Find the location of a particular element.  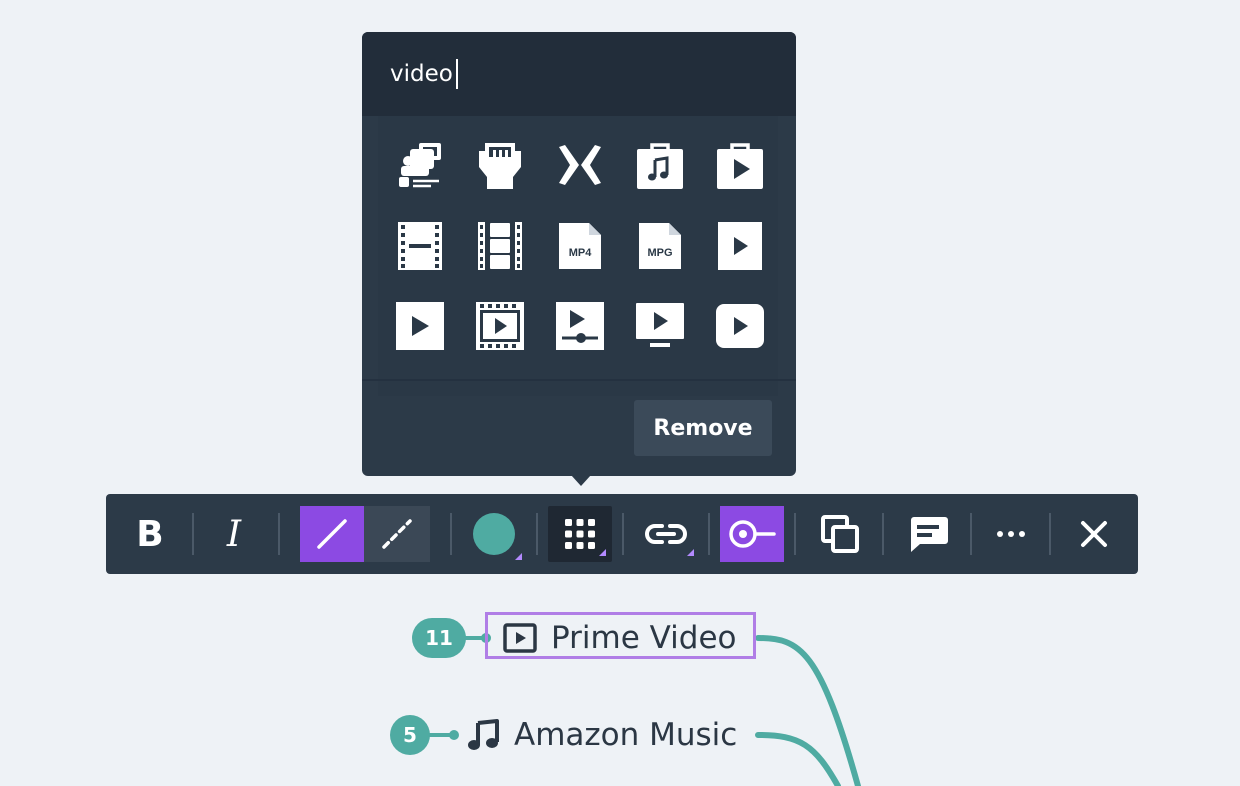

hdmi-port-icon is located at coordinates (500, 166).